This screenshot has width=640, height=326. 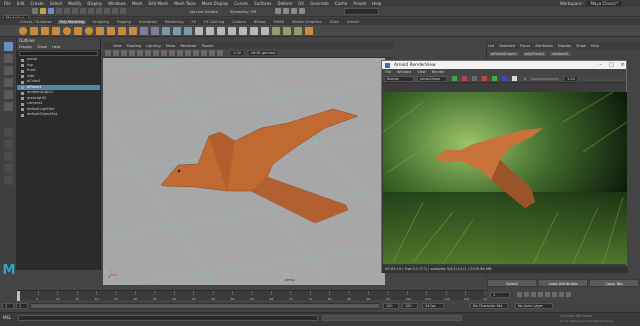 What do you see at coordinates (534, 306) in the screenshot?
I see `anim-layer-select: No Anim Layer` at bounding box center [534, 306].